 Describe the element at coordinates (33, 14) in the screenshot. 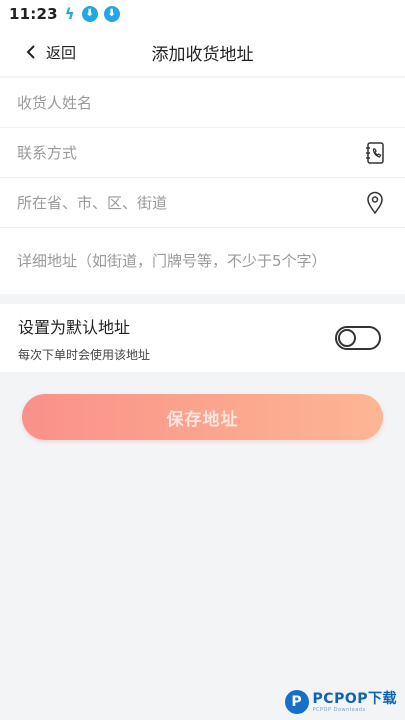

I see `status-time: 11:23` at that location.